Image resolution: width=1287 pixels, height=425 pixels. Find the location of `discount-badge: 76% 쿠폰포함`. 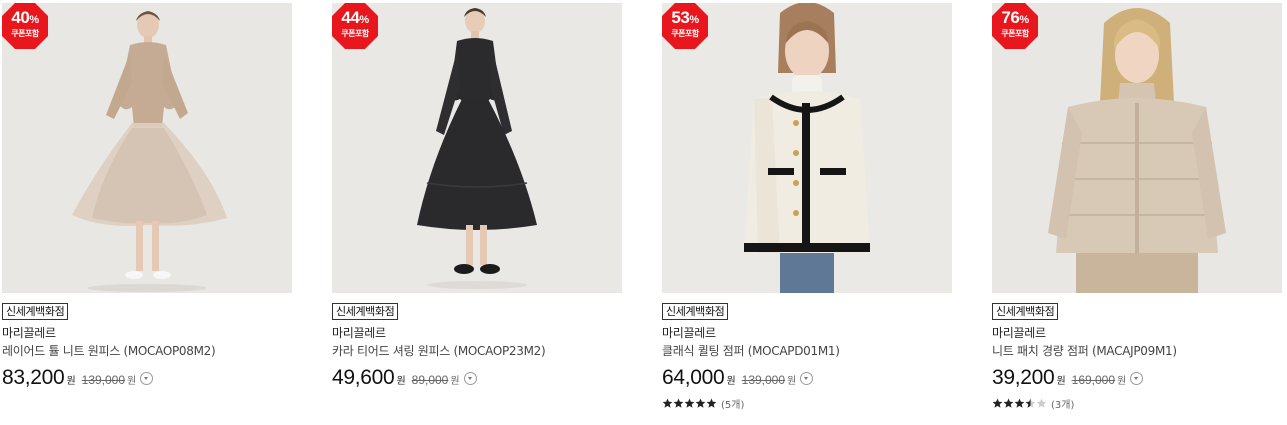

discount-badge: 76% 쿠폰포함 is located at coordinates (1015, 26).